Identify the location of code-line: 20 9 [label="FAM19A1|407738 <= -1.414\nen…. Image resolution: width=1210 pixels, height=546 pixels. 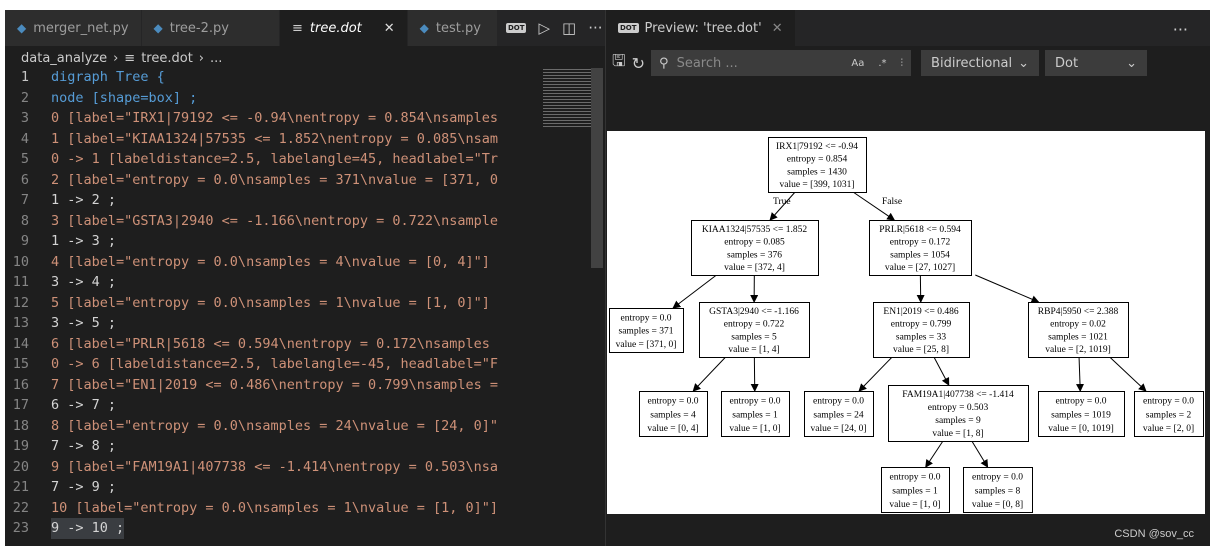
(273, 467).